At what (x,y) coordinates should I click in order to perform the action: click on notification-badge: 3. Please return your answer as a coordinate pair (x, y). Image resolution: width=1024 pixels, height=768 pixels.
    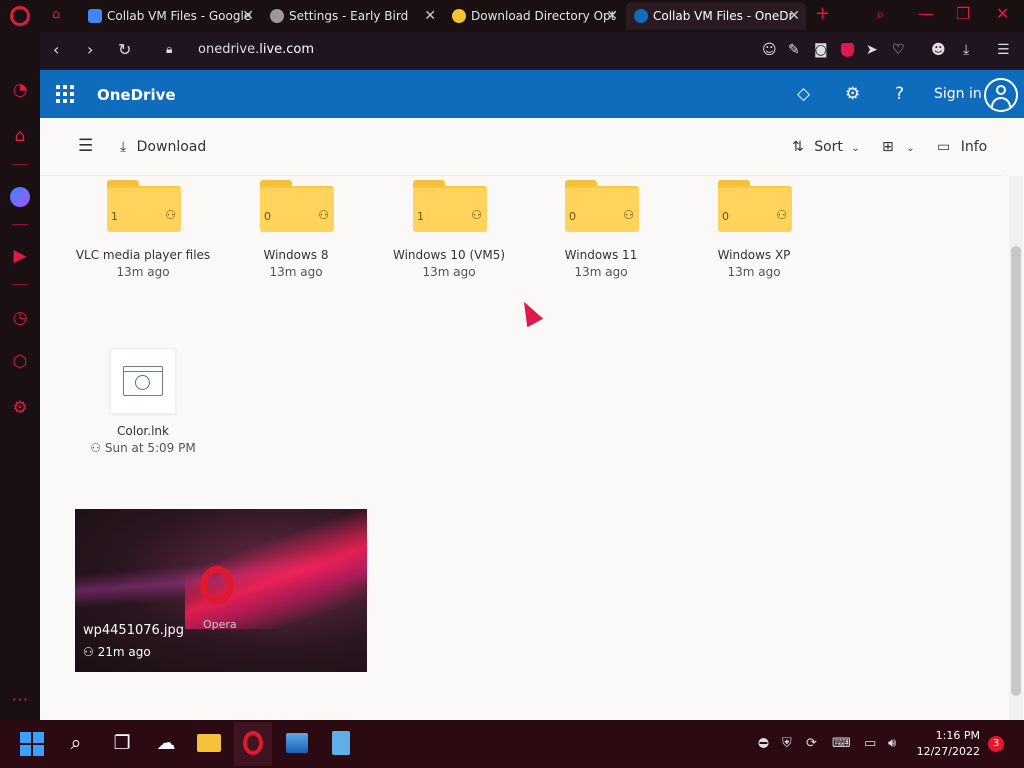
    Looking at the image, I should click on (996, 744).